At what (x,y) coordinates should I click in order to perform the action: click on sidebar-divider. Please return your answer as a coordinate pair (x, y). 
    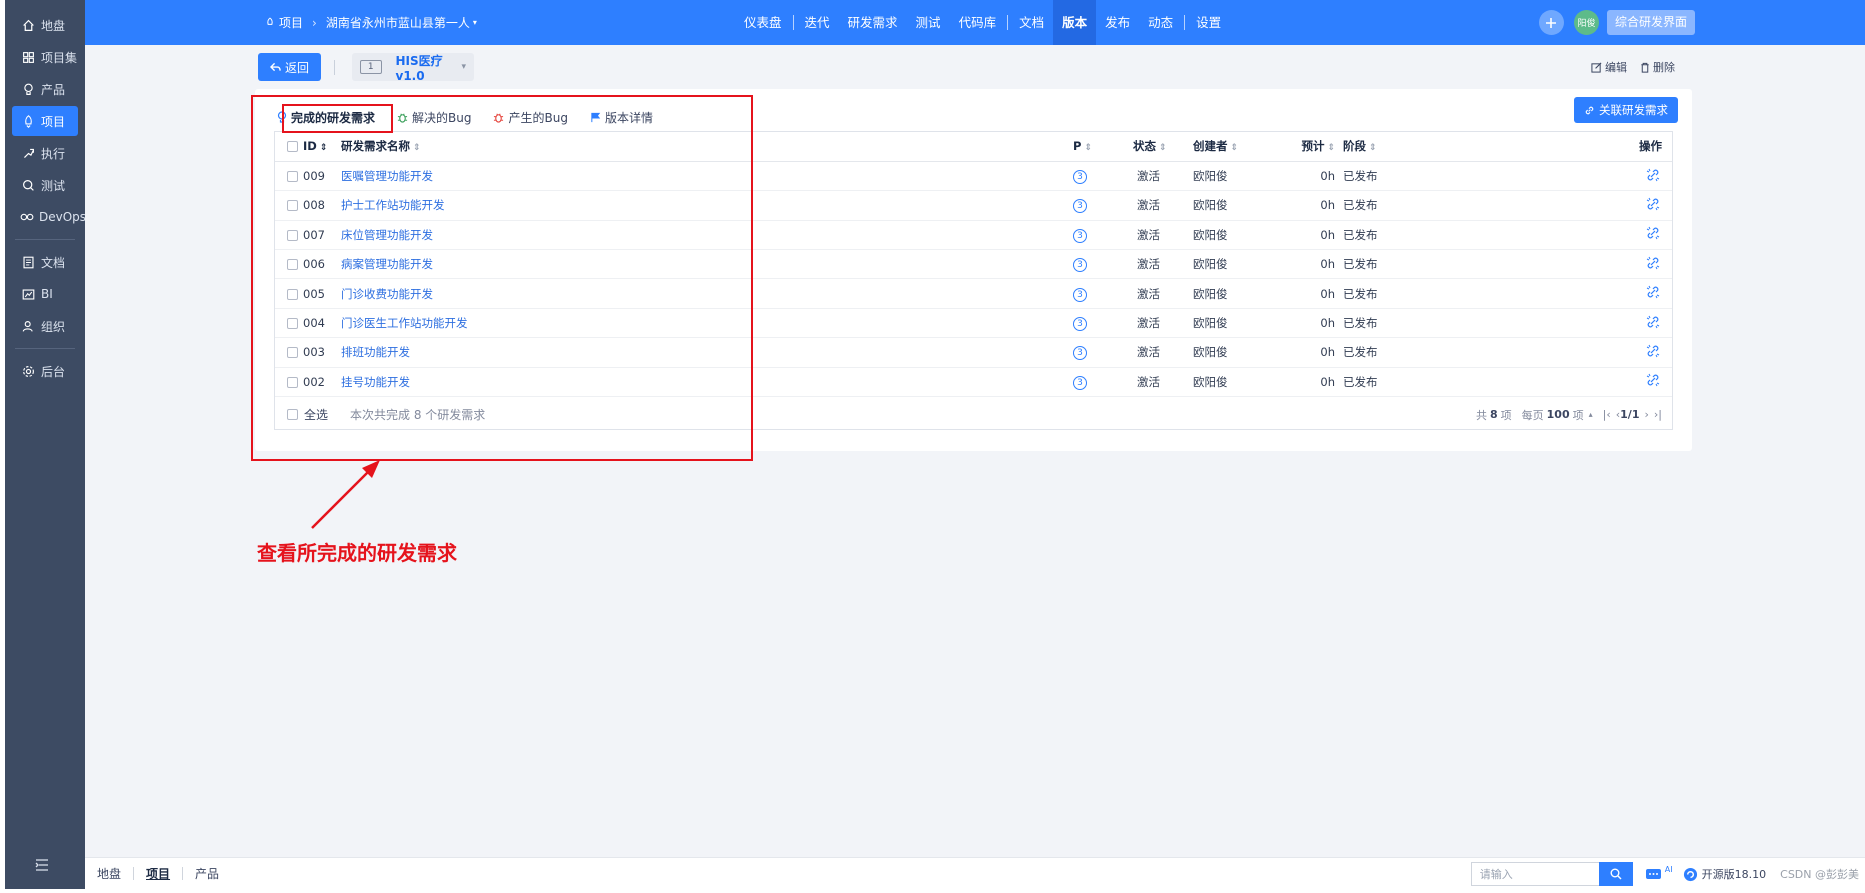
    Looking at the image, I should click on (45, 348).